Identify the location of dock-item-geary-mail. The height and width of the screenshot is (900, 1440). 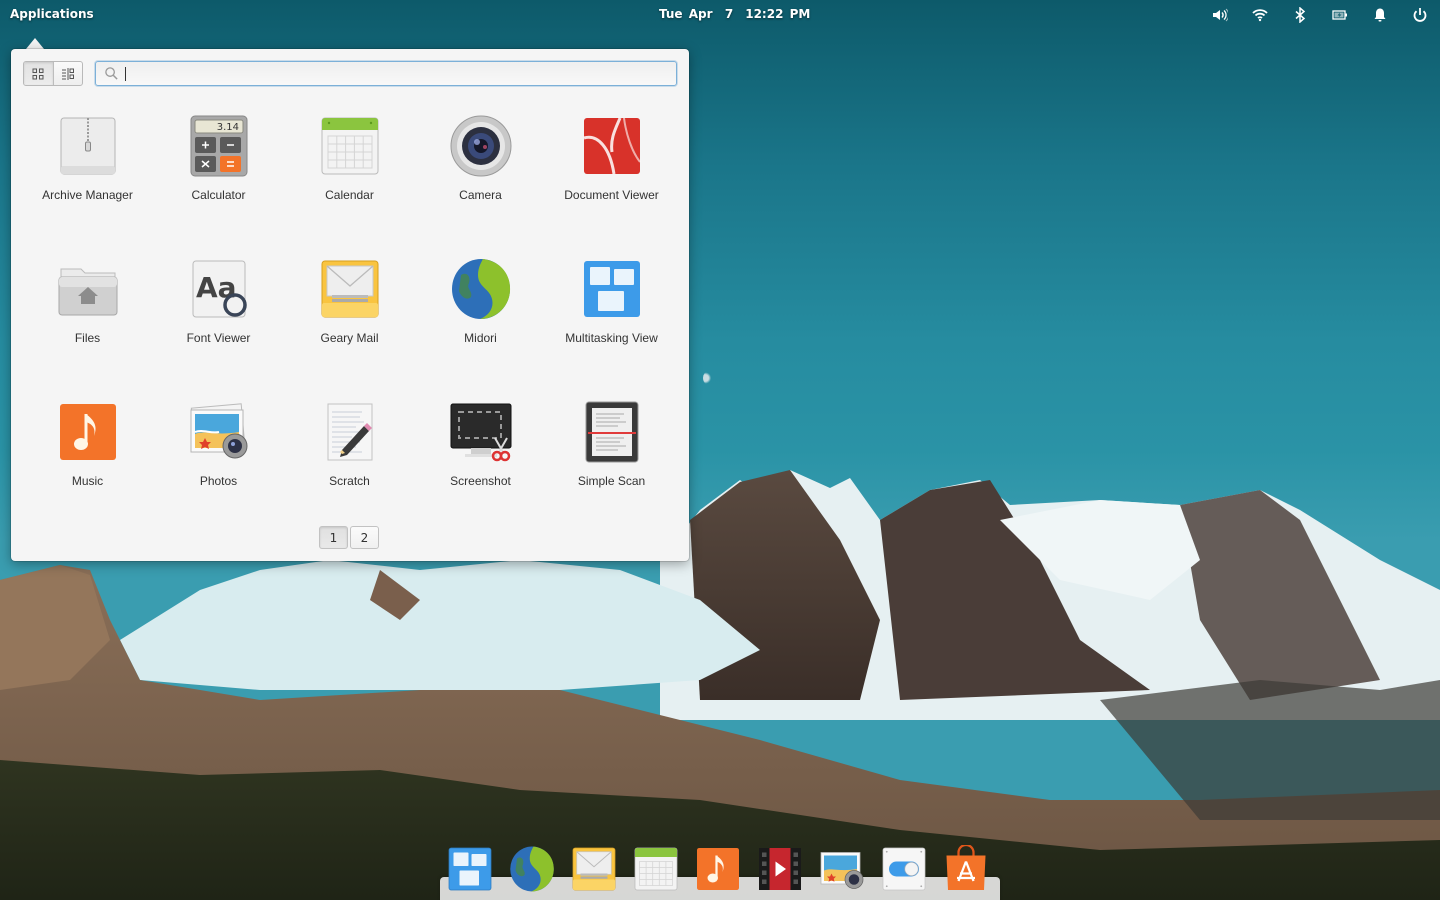
(594, 869).